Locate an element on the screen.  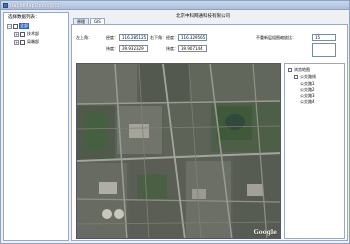
layer-root-label: 浏览地图 is located at coordinates (302, 69).